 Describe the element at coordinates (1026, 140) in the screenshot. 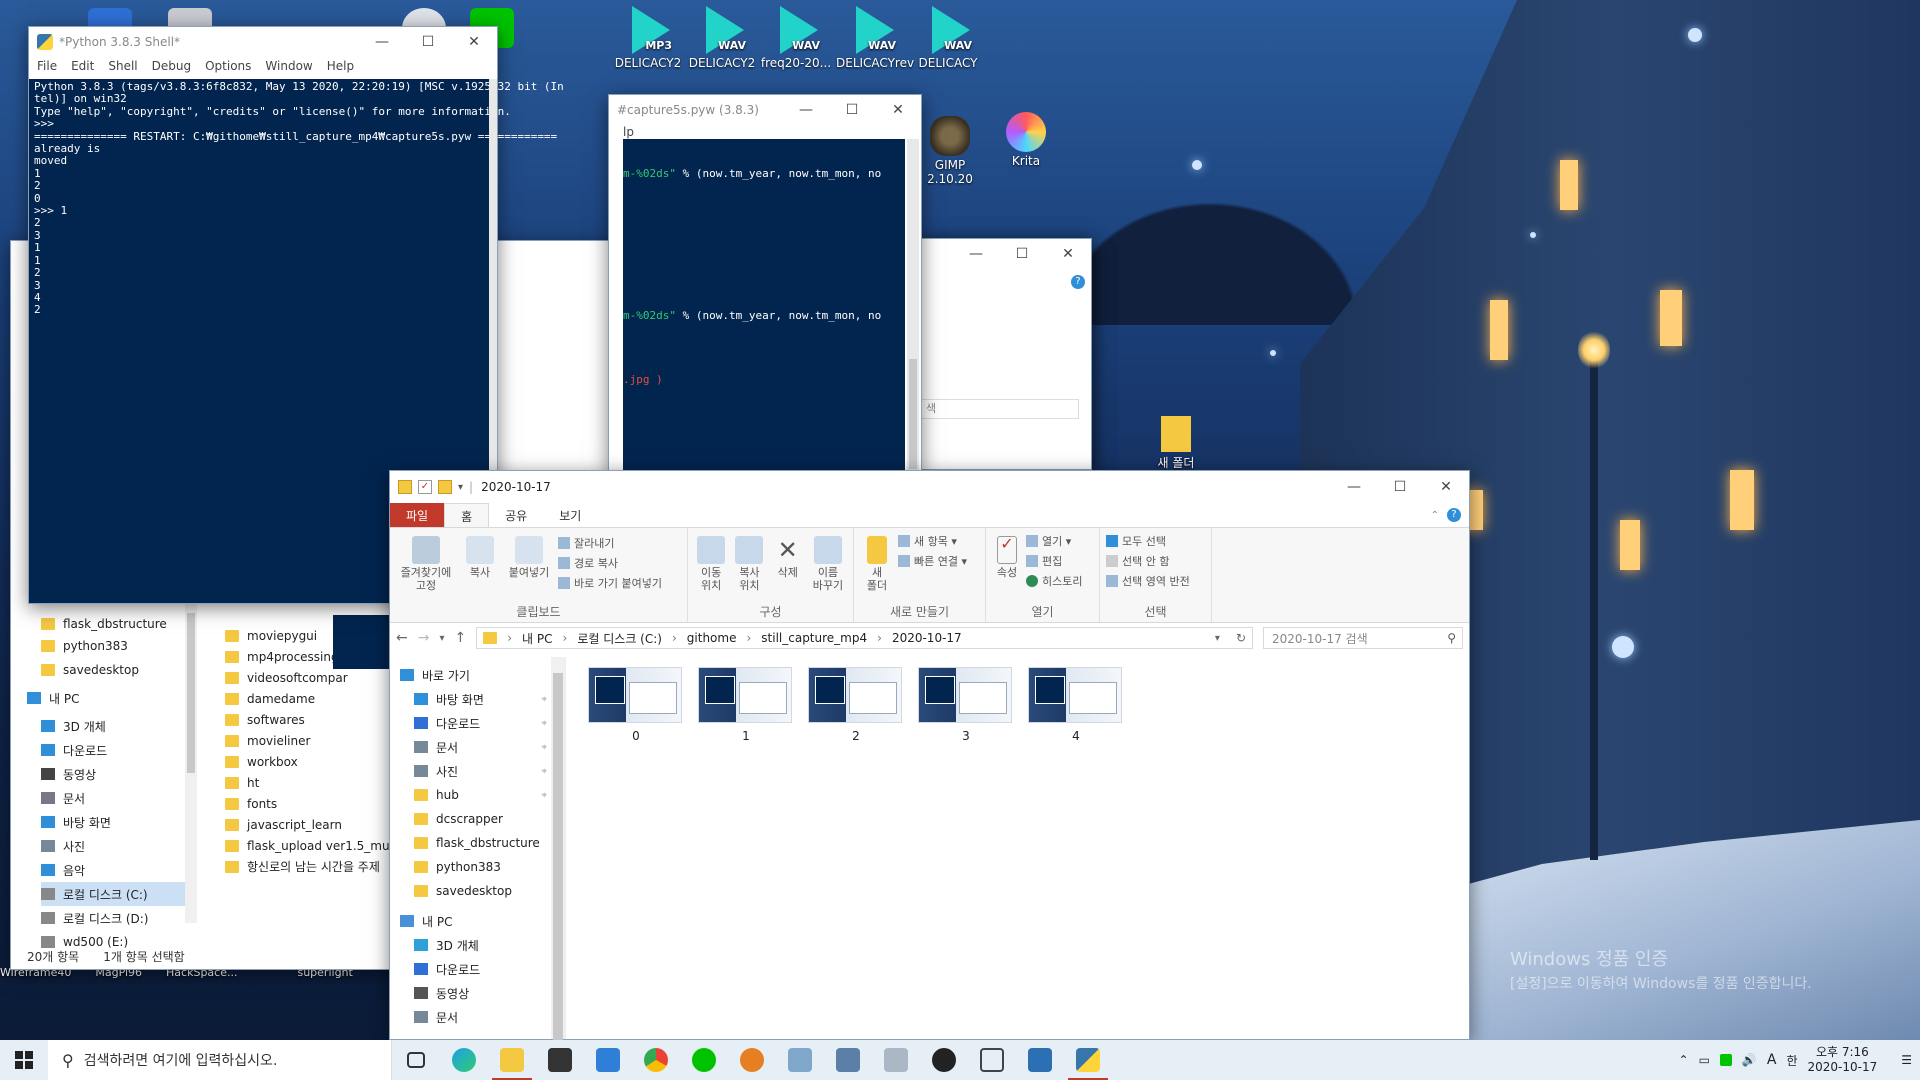

I see `desktop-icon-krita: Krita` at that location.